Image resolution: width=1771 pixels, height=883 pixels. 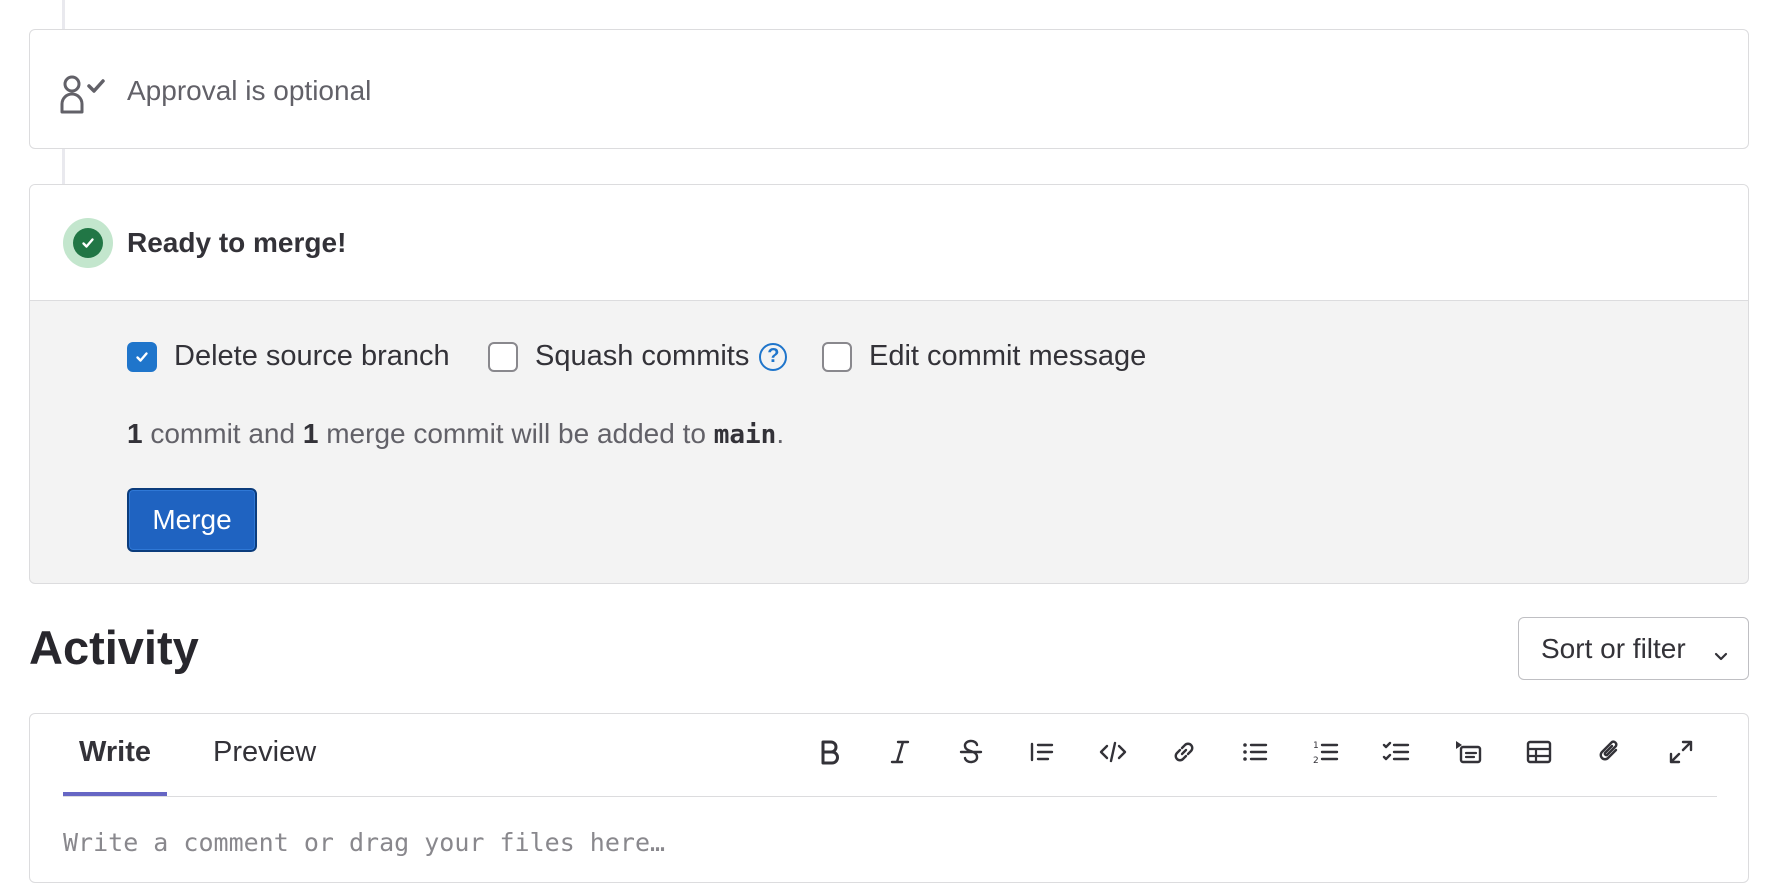 I want to click on bullet-list-icon, so click(x=1255, y=752).